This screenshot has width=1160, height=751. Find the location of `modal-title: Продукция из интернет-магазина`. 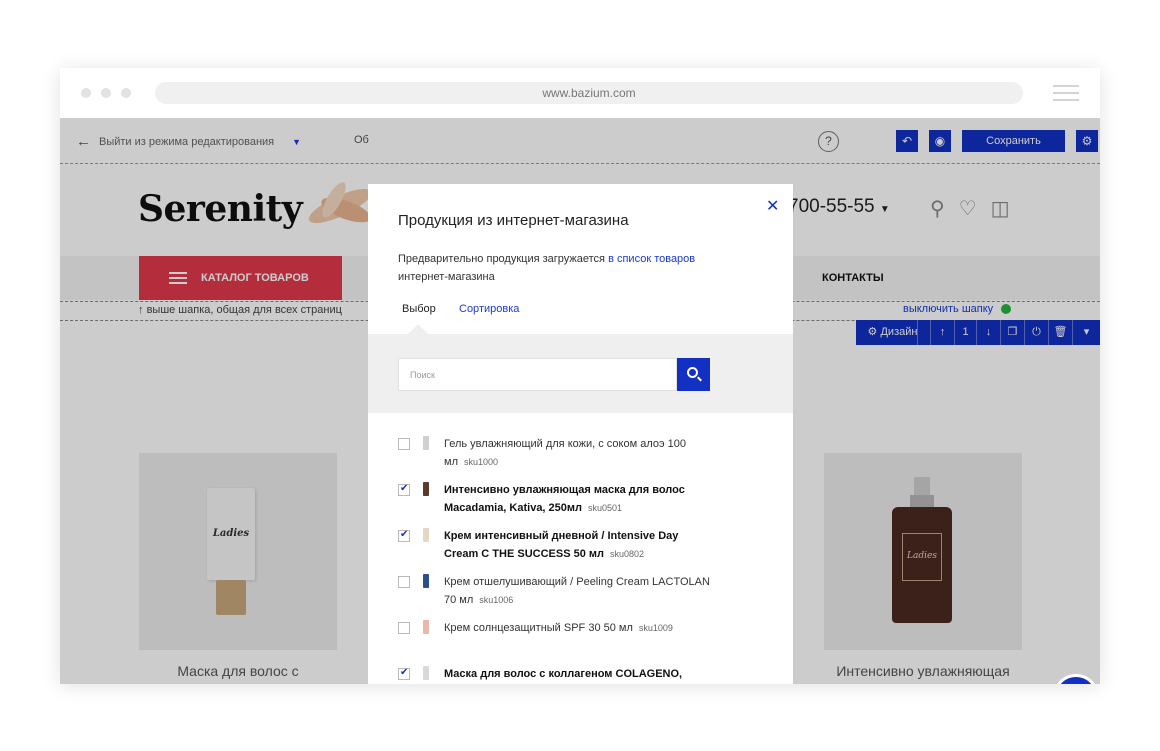

modal-title: Продукция из интернет-магазина is located at coordinates (513, 220).